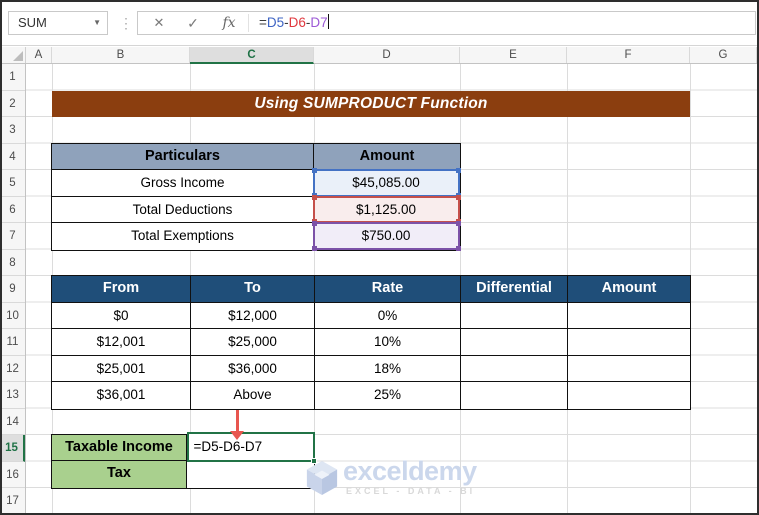  Describe the element at coordinates (250, 474) in the screenshot. I see `cell-C16` at that location.